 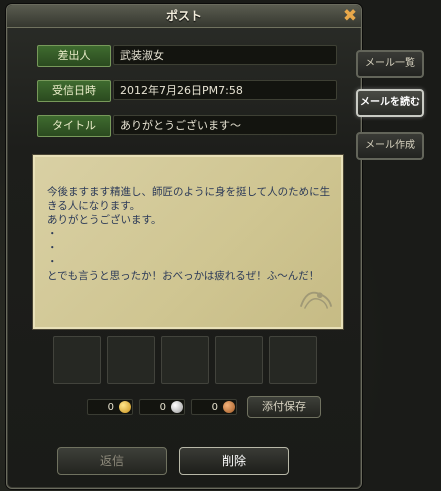 I want to click on sender-value: 武装淑女, so click(x=225, y=55).